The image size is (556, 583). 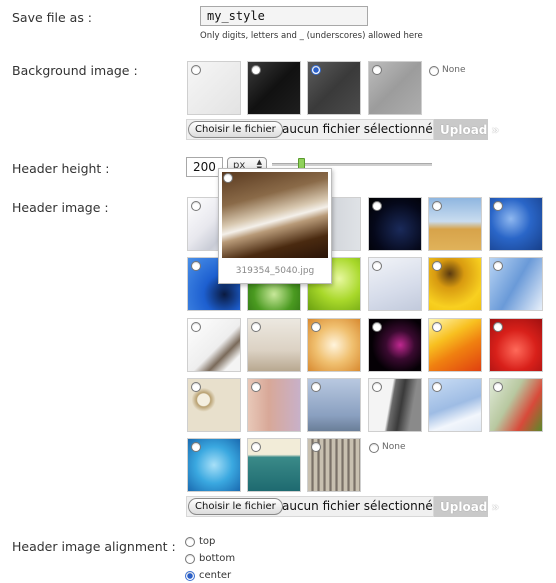 I want to click on bg-tile-dark-grey, so click(x=334, y=88).